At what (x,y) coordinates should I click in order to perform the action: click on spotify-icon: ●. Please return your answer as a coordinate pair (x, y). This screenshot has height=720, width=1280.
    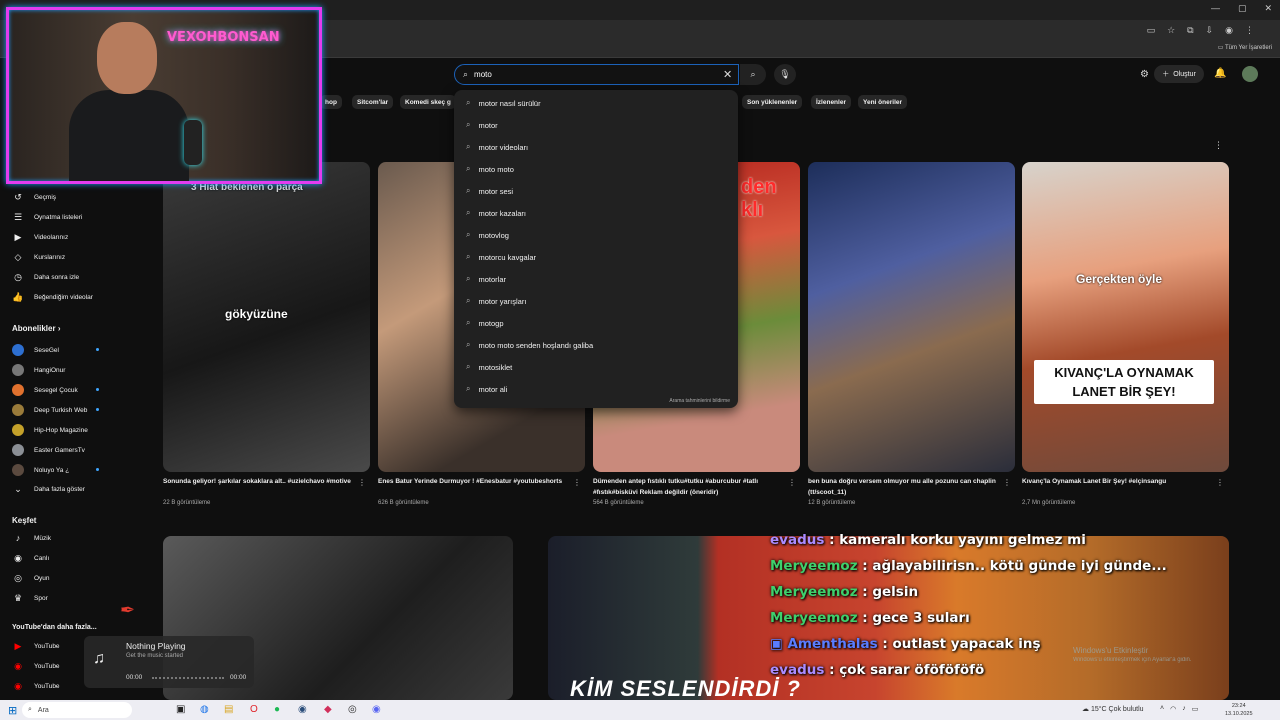
    Looking at the image, I should click on (277, 709).